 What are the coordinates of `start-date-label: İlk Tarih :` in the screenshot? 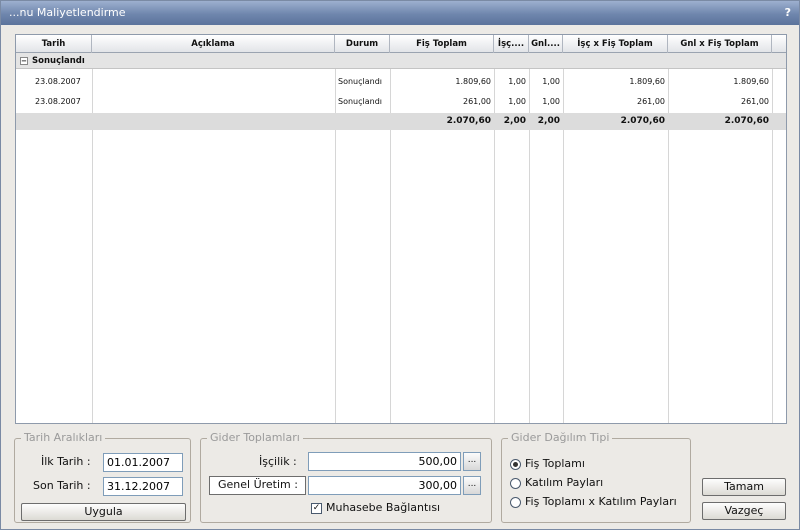 It's located at (66, 461).